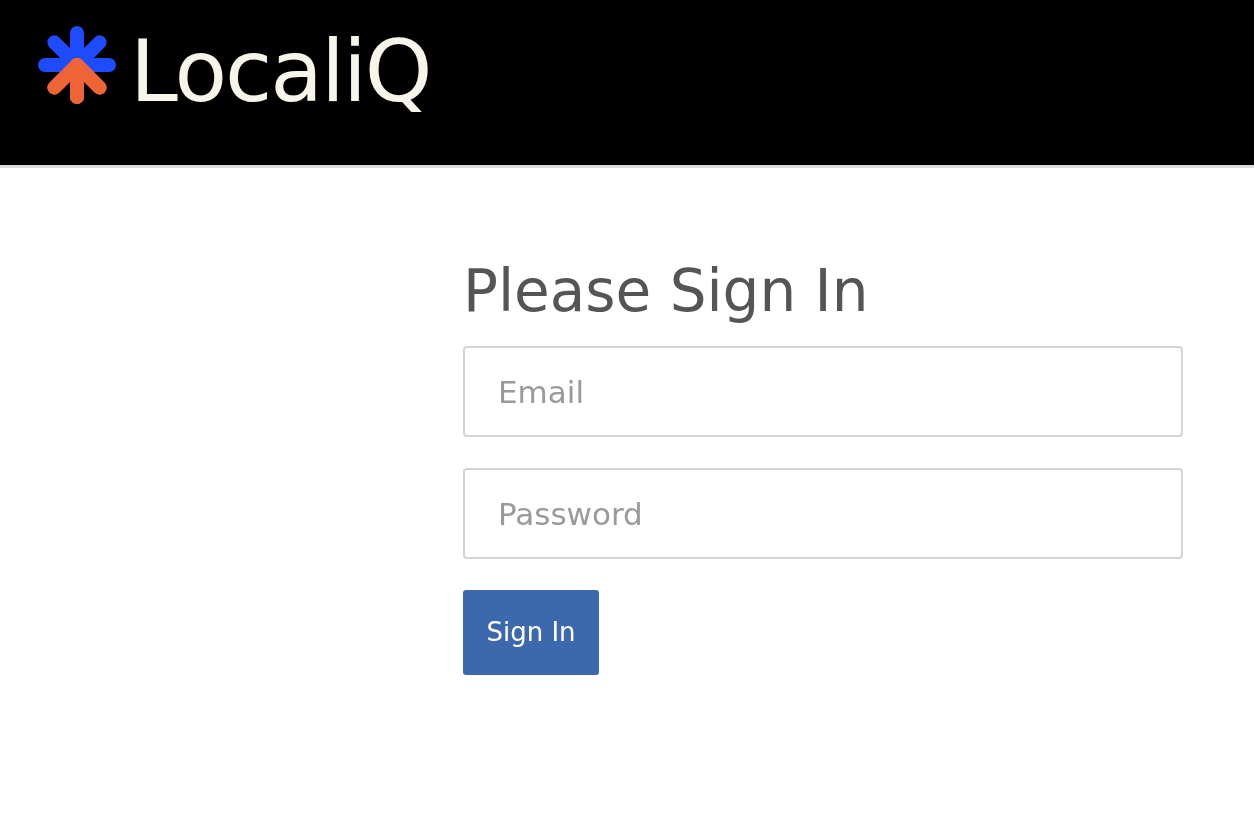 This screenshot has height=830, width=1254. I want to click on input-field: Email, so click(823, 391).